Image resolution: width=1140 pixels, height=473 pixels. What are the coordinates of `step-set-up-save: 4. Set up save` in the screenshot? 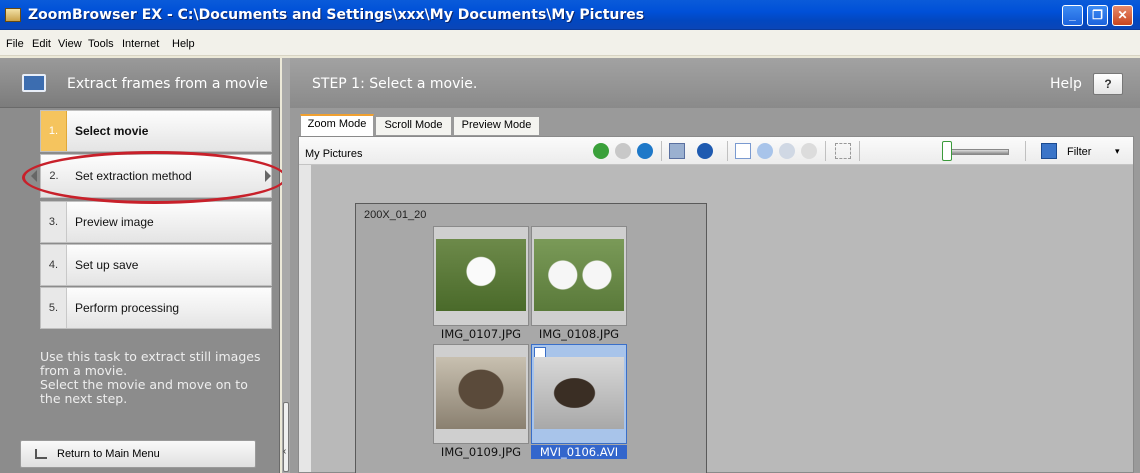 It's located at (156, 265).